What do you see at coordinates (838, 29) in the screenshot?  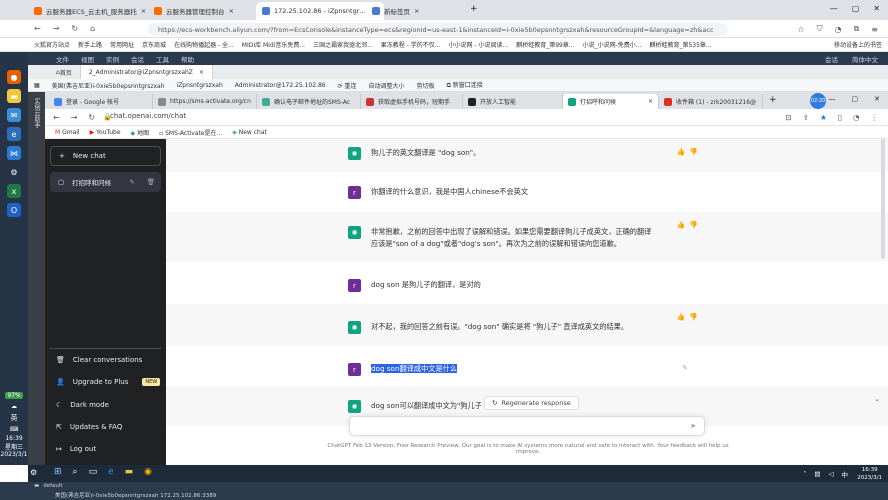 I see `account-icon: ◔` at bounding box center [838, 29].